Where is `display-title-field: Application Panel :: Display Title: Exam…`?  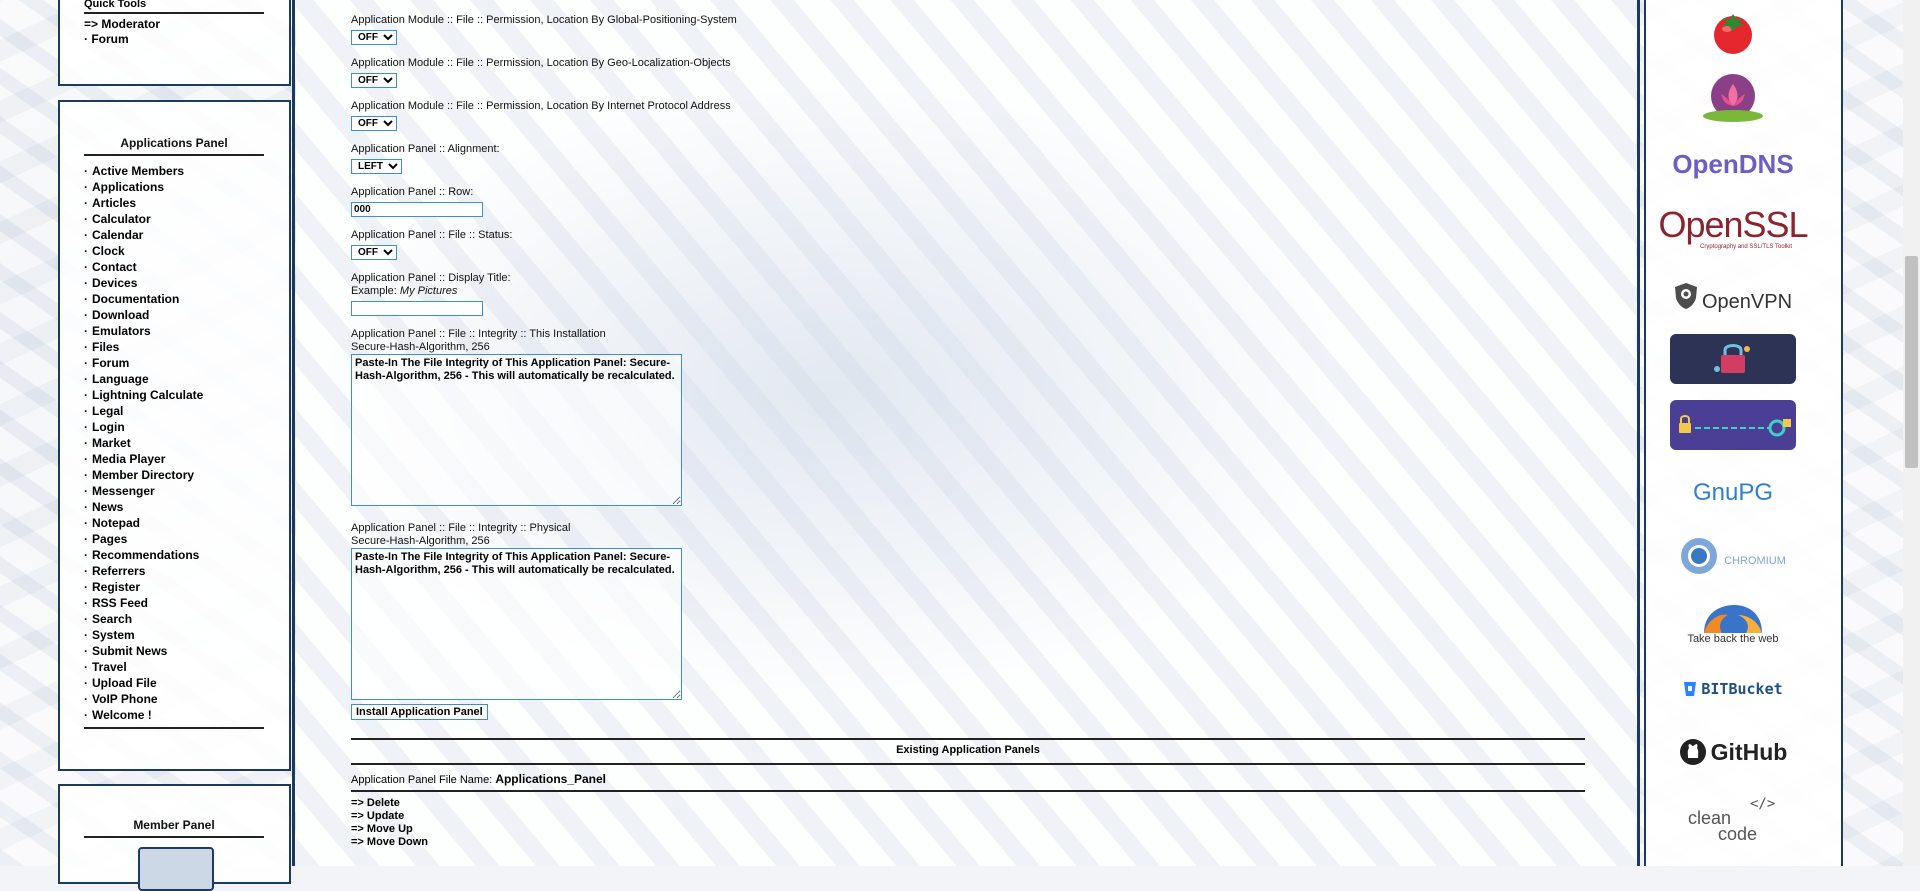
display-title-field: Application Panel :: Display Title: Exam… is located at coordinates (431, 294).